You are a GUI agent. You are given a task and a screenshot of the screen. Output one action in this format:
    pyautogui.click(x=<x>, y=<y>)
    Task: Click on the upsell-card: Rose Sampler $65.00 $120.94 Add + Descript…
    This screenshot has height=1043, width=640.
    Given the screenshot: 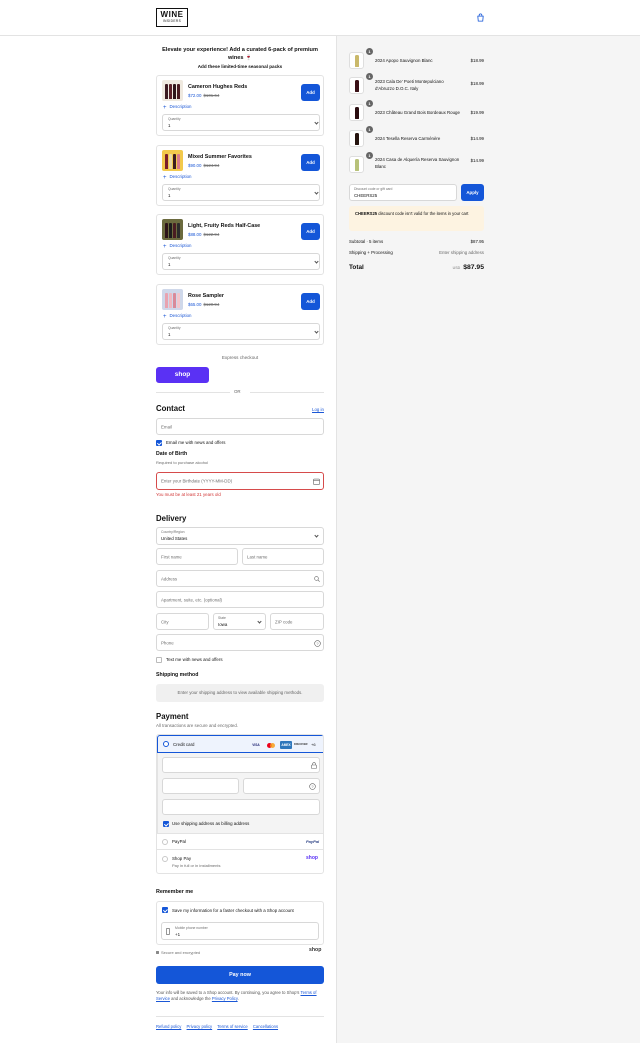 What is the action you would take?
    pyautogui.click(x=240, y=314)
    